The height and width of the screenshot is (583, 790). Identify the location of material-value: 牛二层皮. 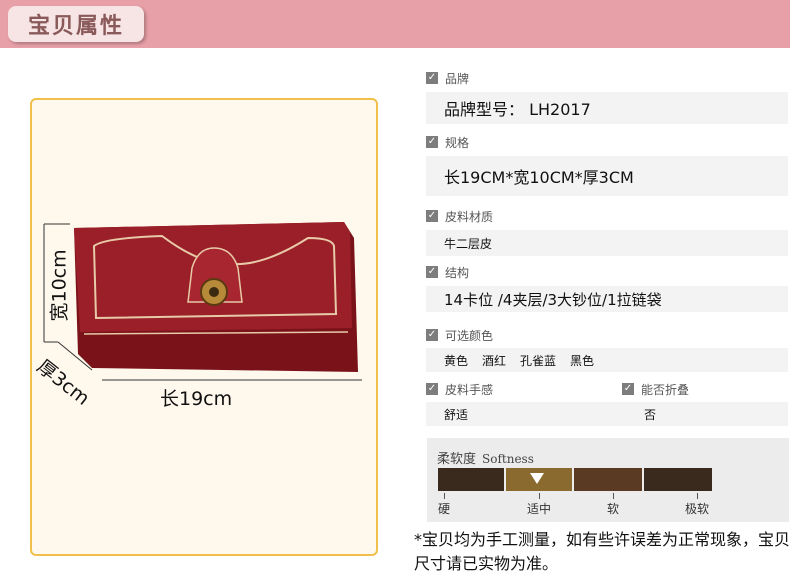
(607, 243).